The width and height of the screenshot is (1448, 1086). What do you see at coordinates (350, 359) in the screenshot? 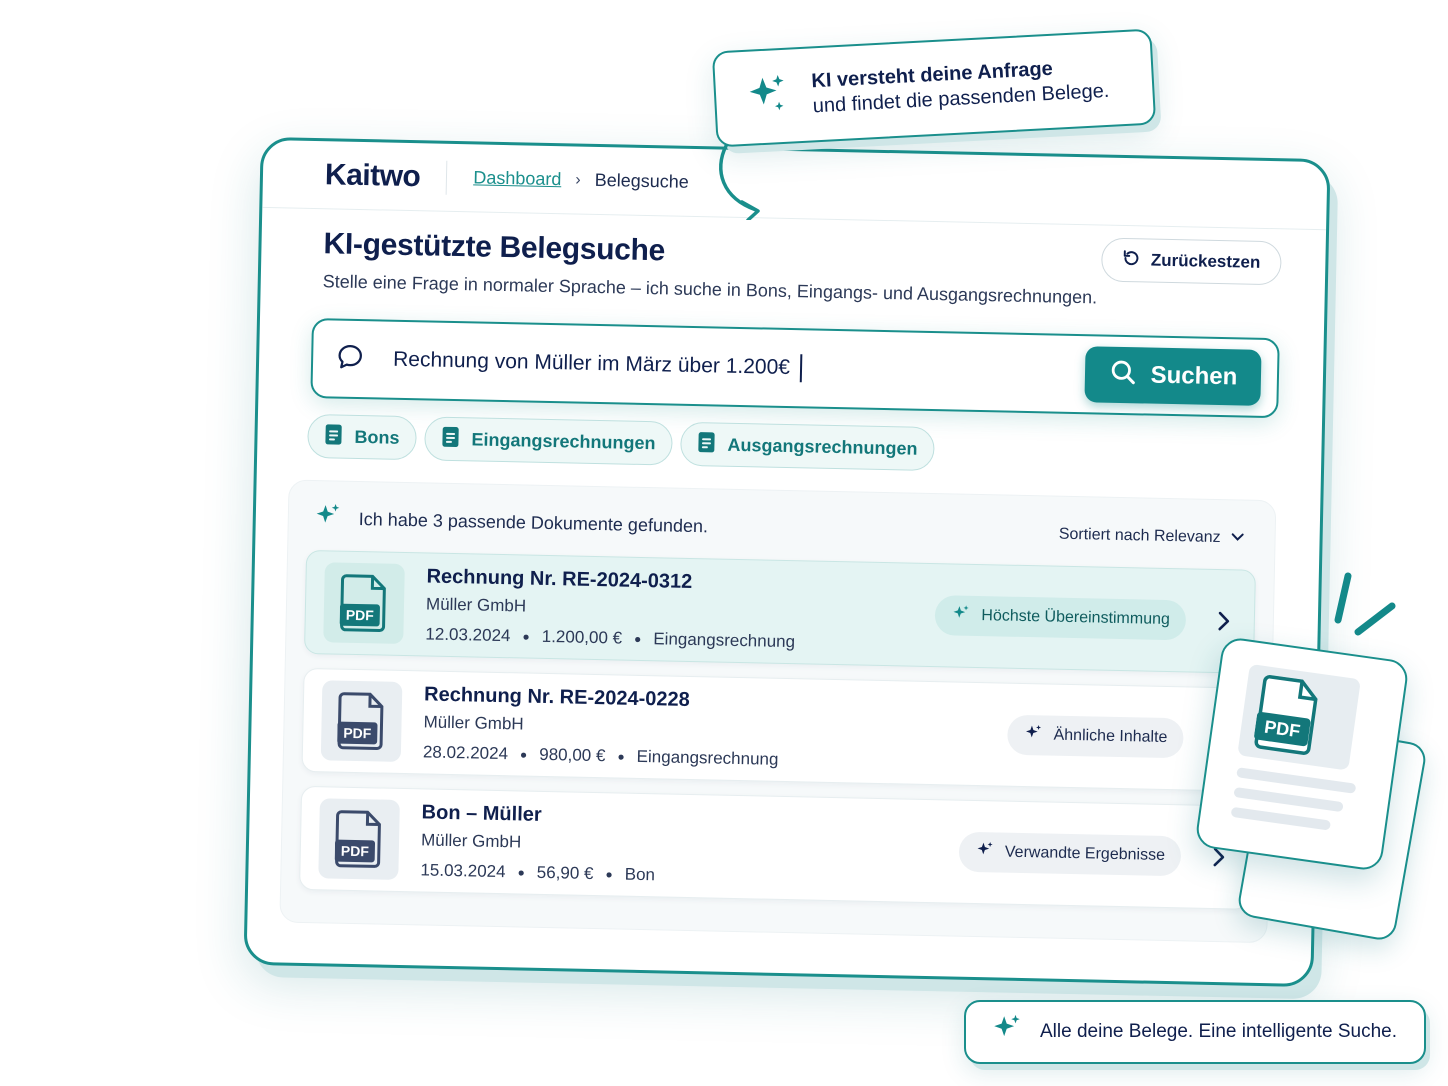
I see `chat-bubble-icon` at bounding box center [350, 359].